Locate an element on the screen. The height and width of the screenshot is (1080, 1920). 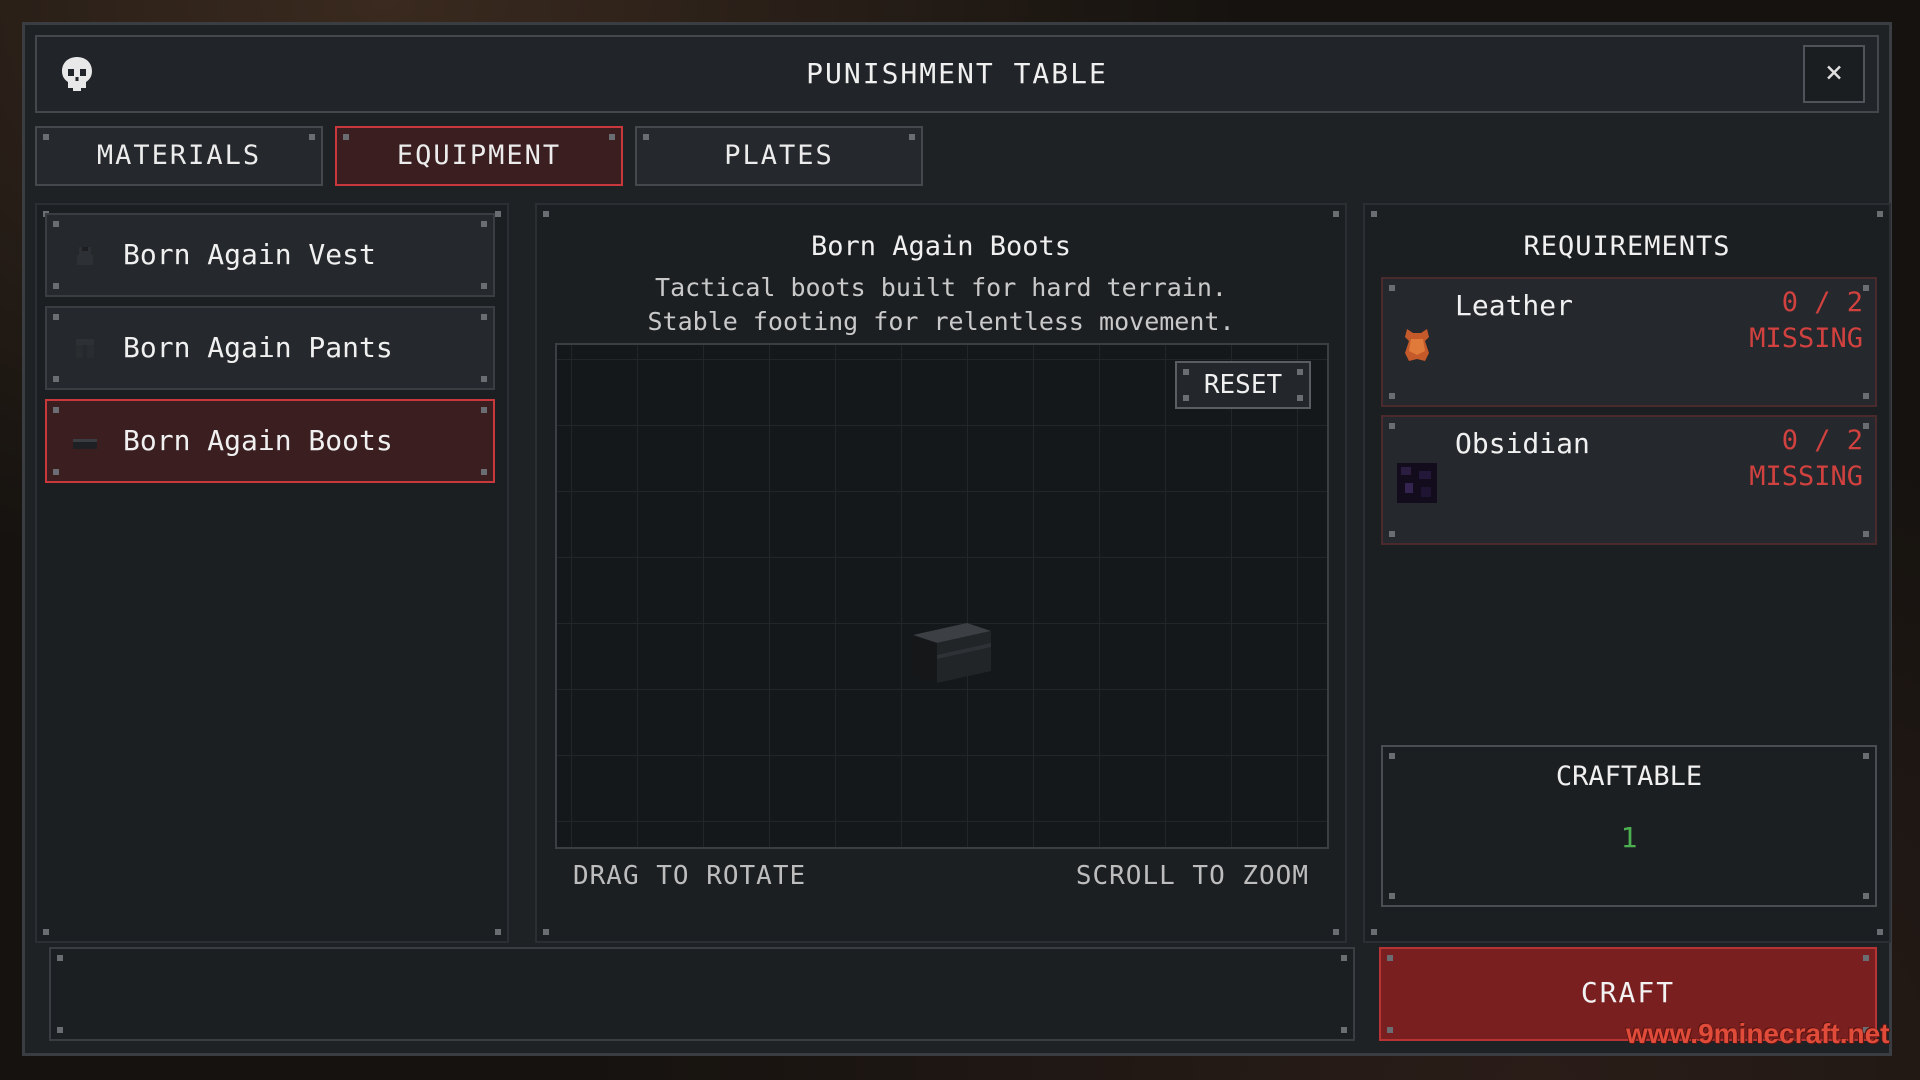
window-title: PUNISHMENT TABLE is located at coordinates (957, 73).